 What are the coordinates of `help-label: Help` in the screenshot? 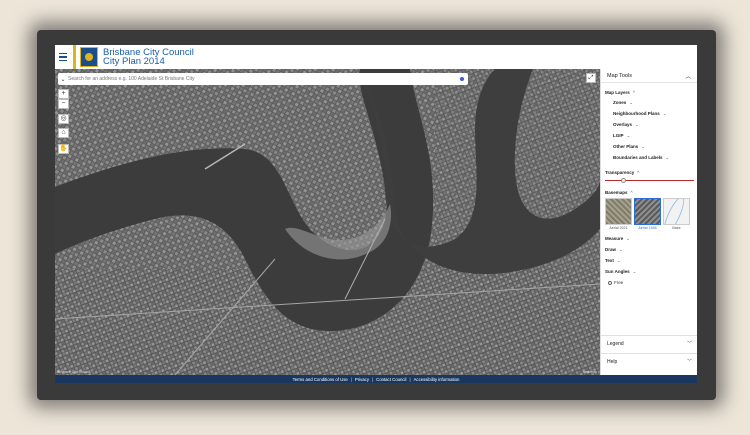 It's located at (612, 361).